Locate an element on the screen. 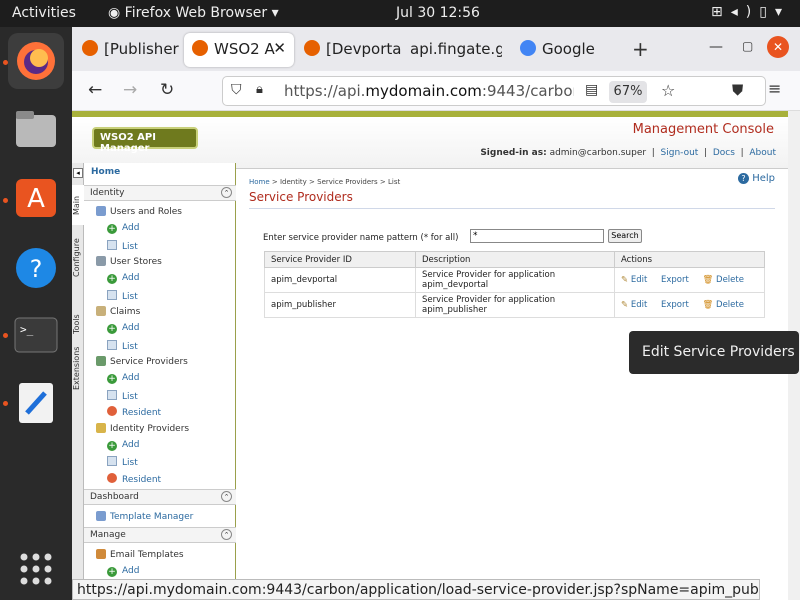  reader-view-icon: ▤ is located at coordinates (591, 90).